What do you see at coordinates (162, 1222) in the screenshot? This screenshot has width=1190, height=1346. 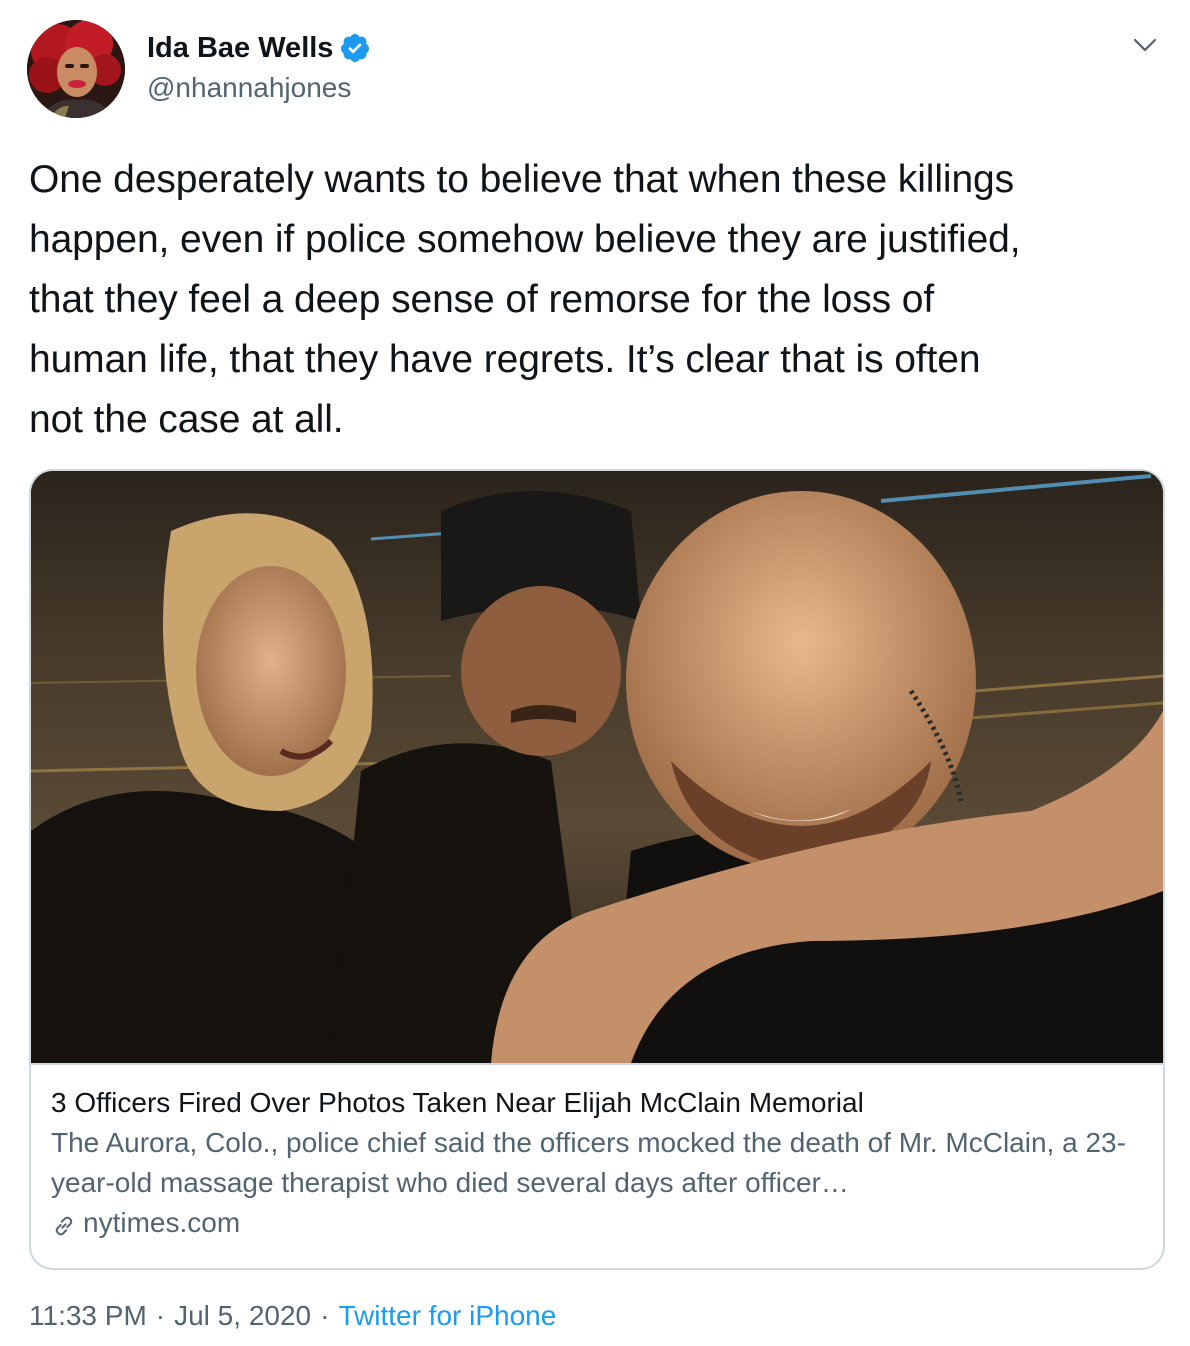 I see `card-domain: nytimes.com` at bounding box center [162, 1222].